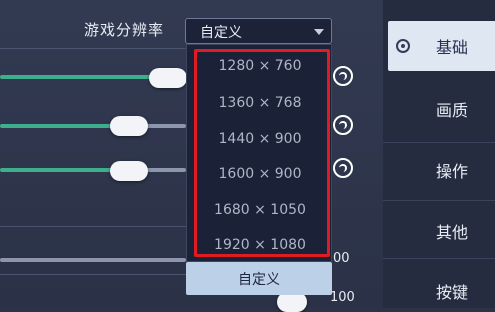 This screenshot has width=495, height=312. Describe the element at coordinates (341, 258) in the screenshot. I see `slider-4-value: 00` at that location.